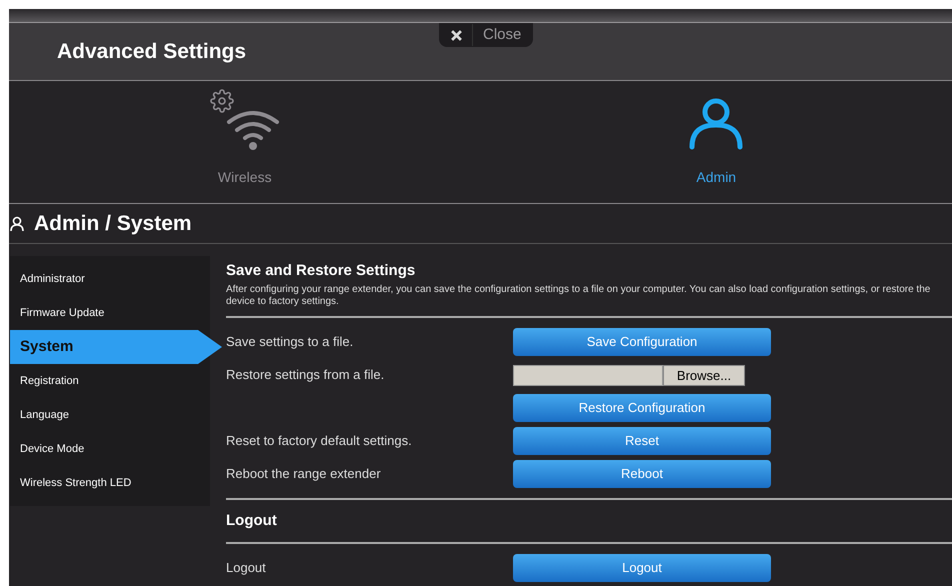 This screenshot has height=586, width=952. I want to click on nav-tab: Wireless, so click(244, 142).